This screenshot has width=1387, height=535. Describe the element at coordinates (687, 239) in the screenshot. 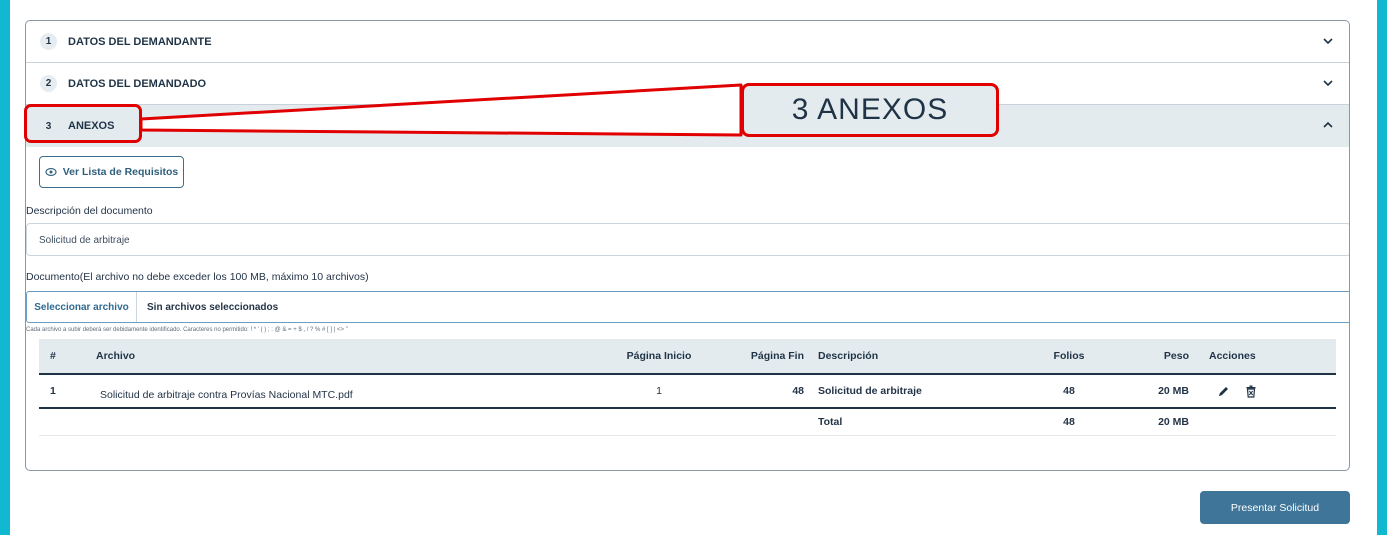

I see `description-input: Solicitud de arbitraje` at that location.